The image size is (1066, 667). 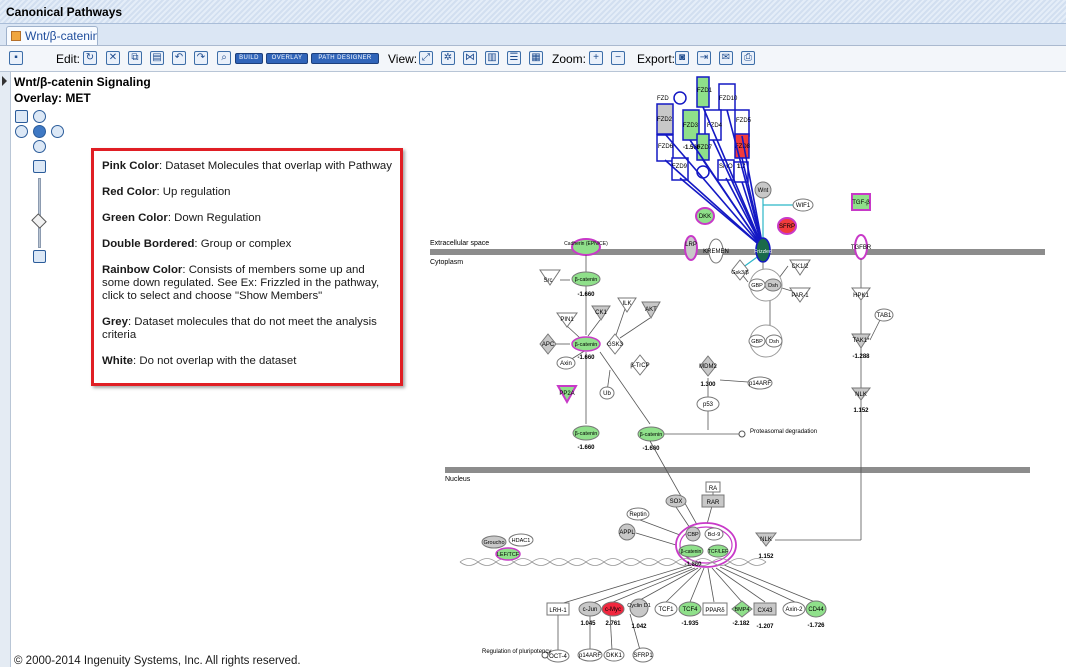 What do you see at coordinates (765, 285) in the screenshot?
I see `gbp-dsh-top-node: GBP Dsh` at bounding box center [765, 285].